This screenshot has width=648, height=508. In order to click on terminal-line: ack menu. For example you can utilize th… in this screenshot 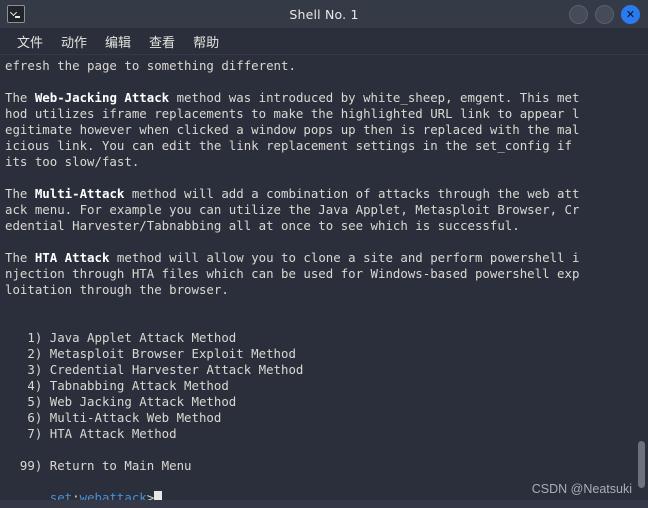, I will do `click(292, 209)`.